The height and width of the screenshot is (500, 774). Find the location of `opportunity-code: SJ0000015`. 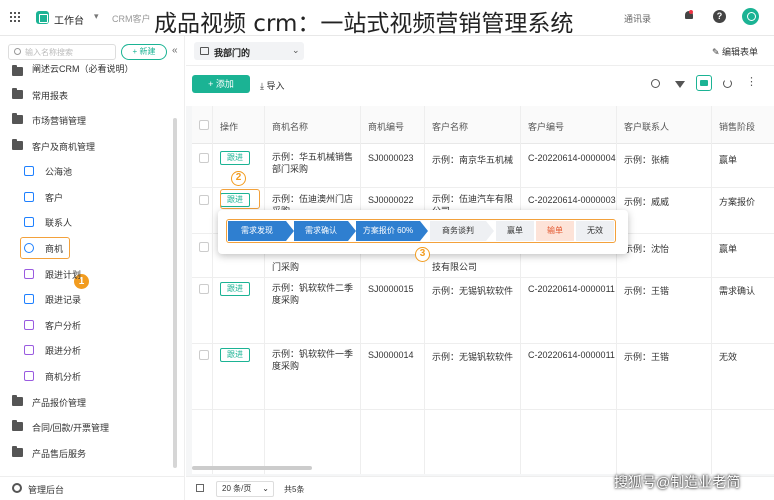

opportunity-code: SJ0000015 is located at coordinates (391, 289).